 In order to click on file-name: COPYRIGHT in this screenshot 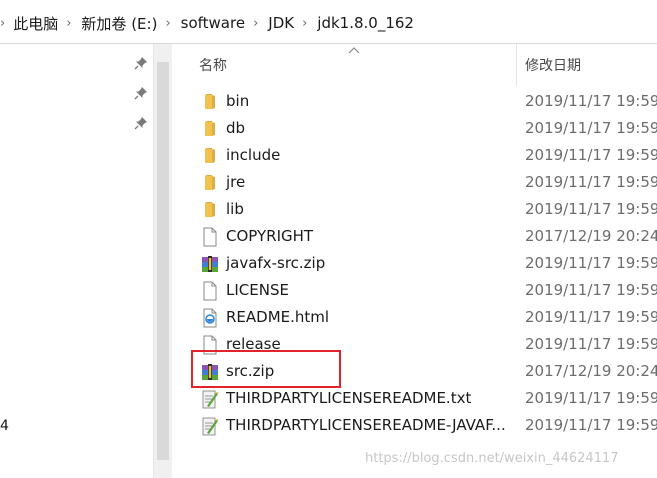, I will do `click(270, 236)`.